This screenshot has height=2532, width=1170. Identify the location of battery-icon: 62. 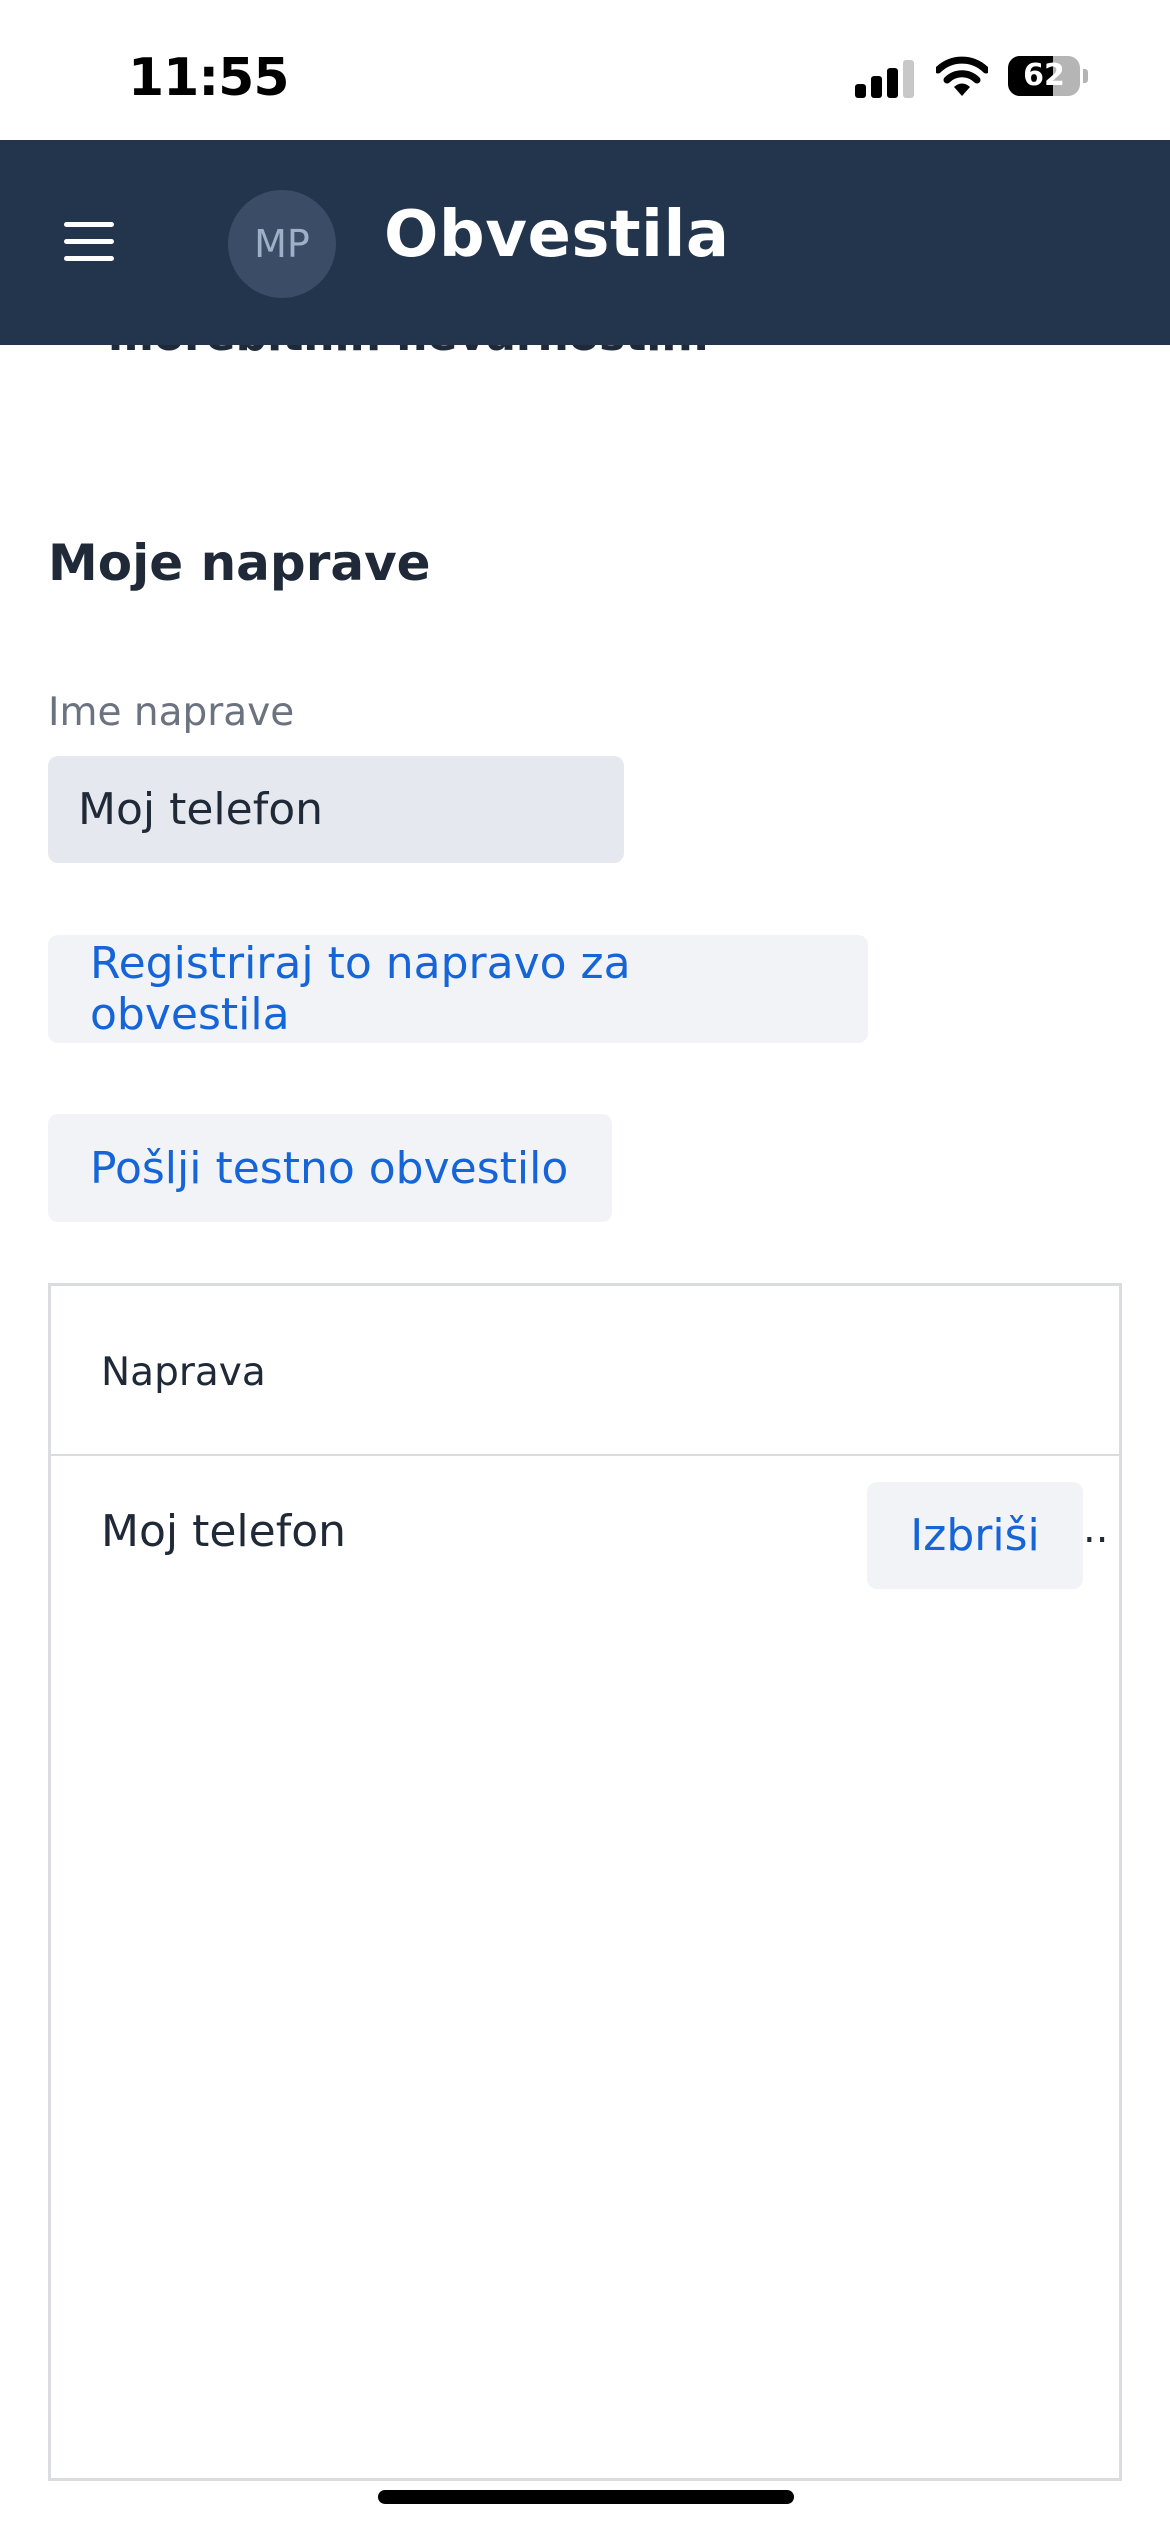
(1048, 76).